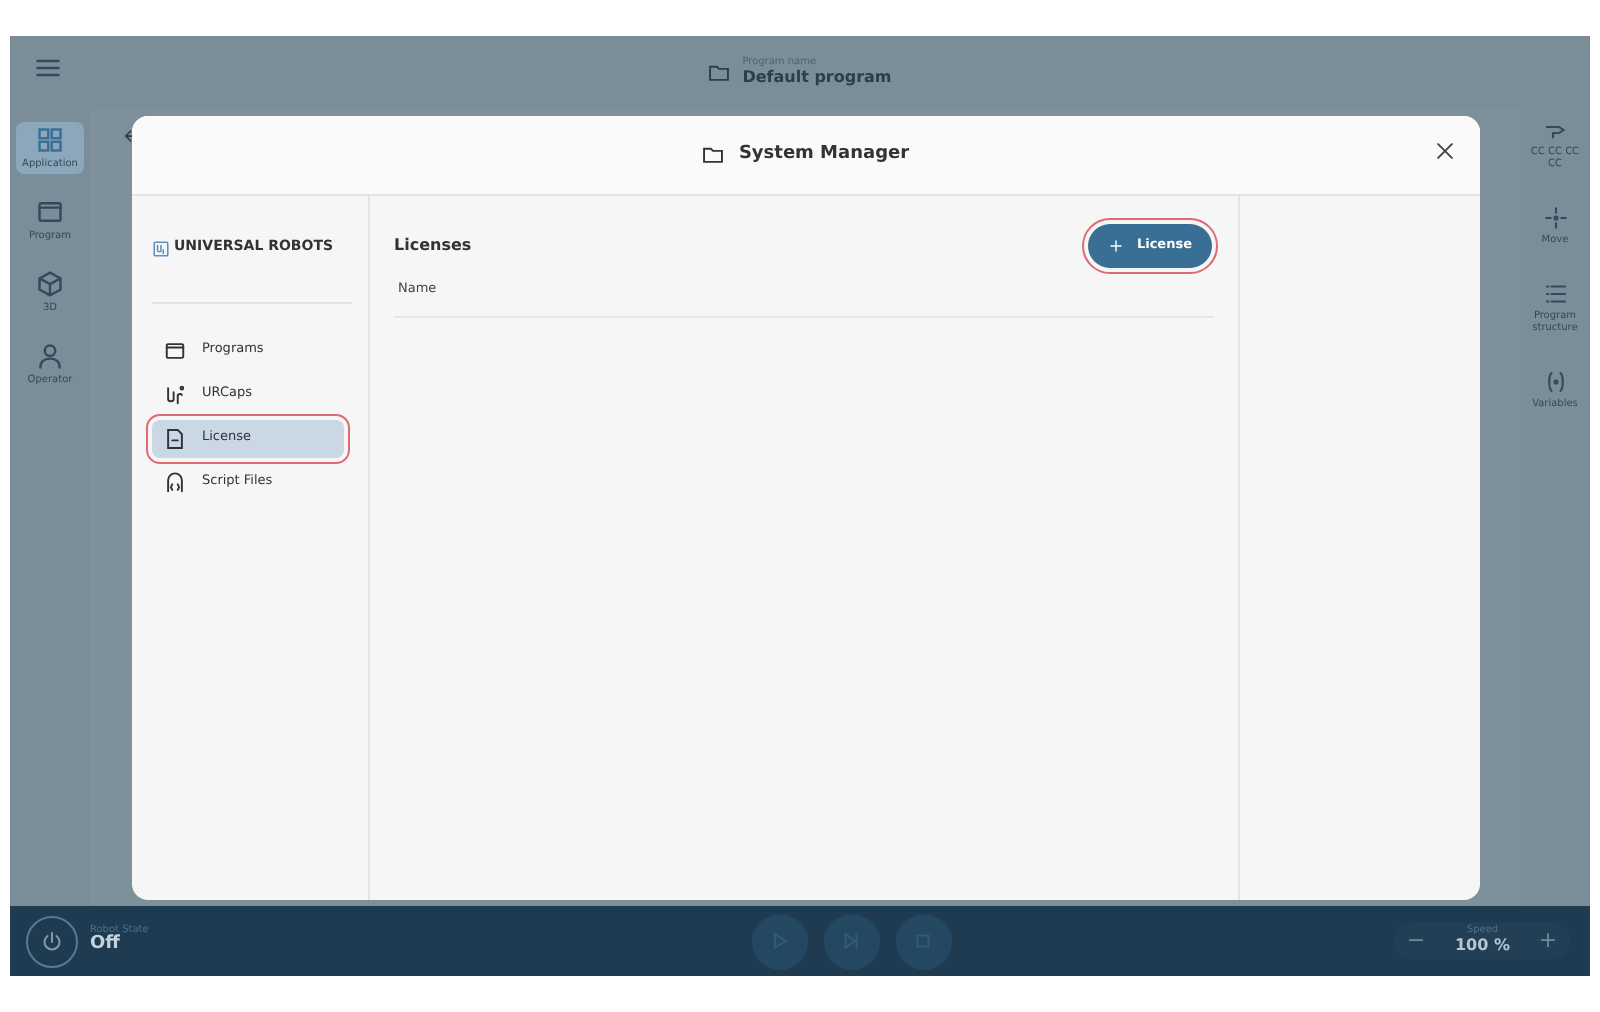  I want to click on power-button, so click(52, 941).